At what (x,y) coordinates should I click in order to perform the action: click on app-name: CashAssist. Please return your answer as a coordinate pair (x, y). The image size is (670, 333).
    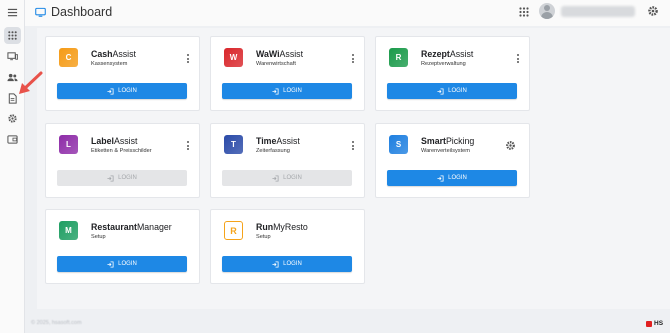
    Looking at the image, I should click on (113, 54).